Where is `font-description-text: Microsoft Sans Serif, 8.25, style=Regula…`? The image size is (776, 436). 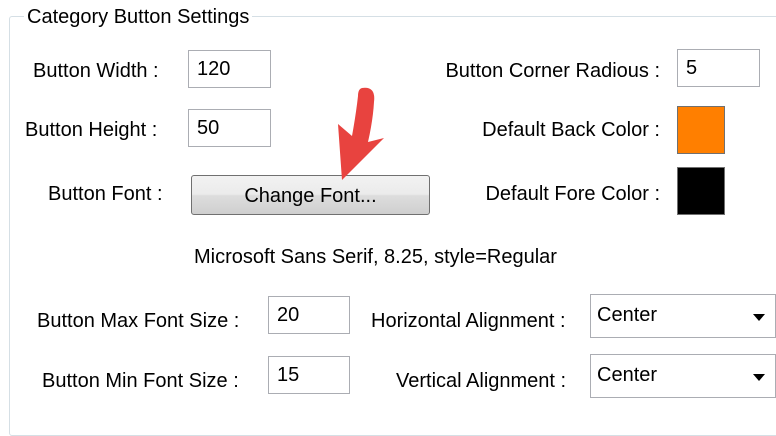
font-description-text: Microsoft Sans Serif, 8.25, style=Regula… is located at coordinates (375, 257).